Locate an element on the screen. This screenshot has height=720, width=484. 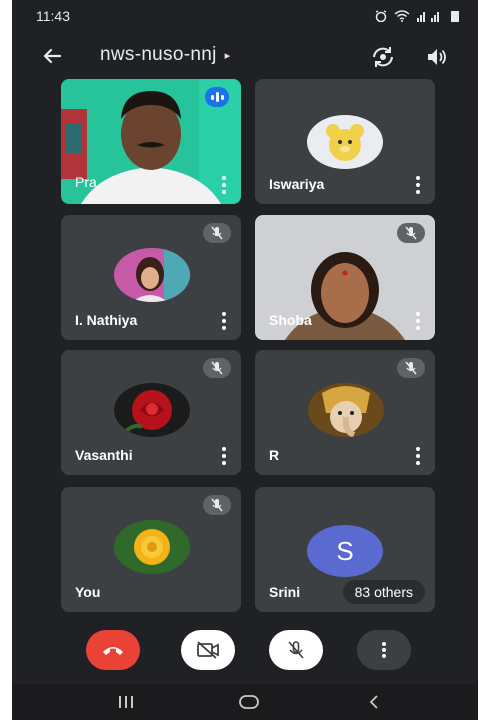
system-nav-bar is located at coordinates (245, 702).